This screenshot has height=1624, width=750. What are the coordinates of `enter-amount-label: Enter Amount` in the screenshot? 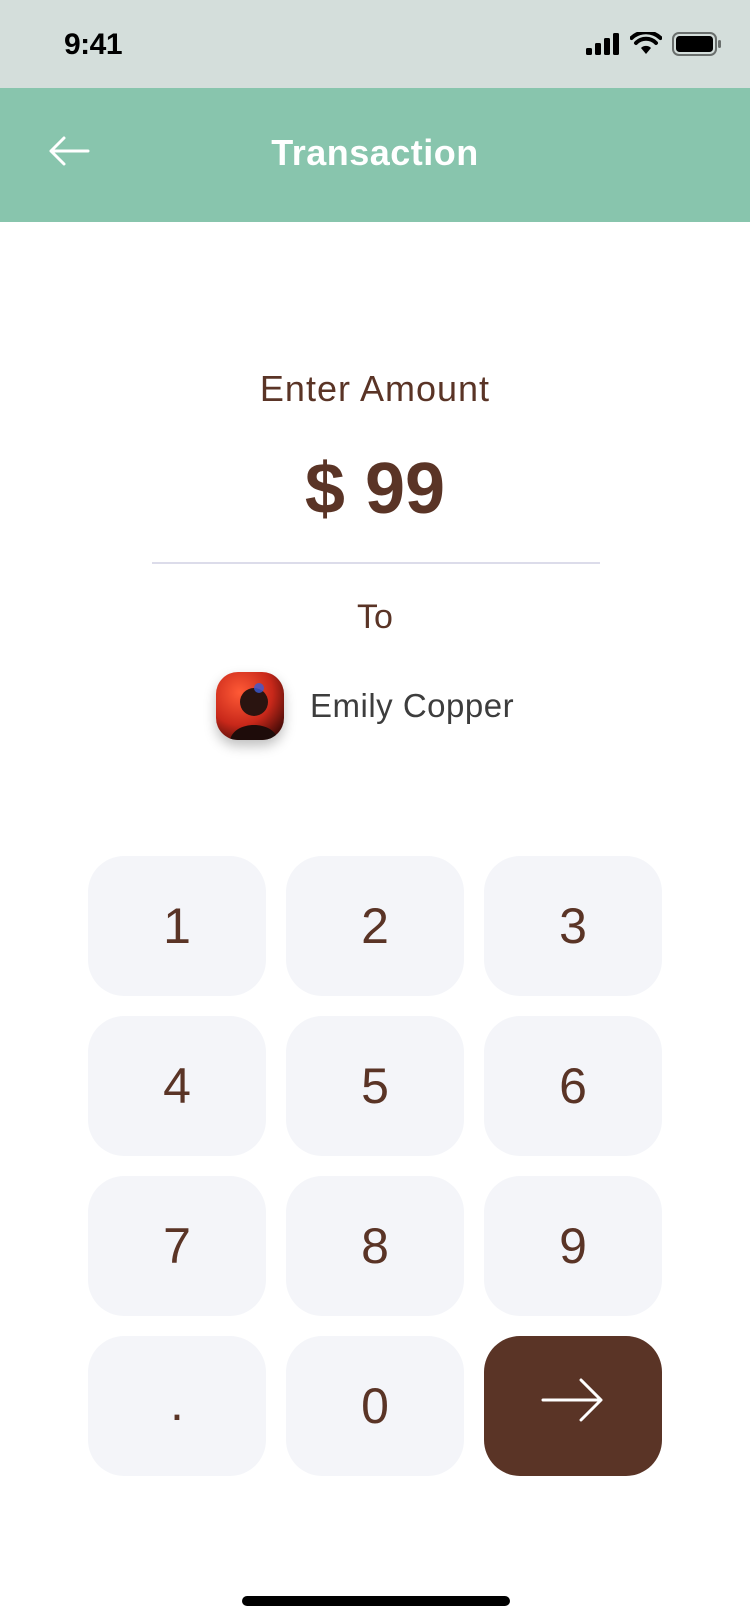 It's located at (375, 388).